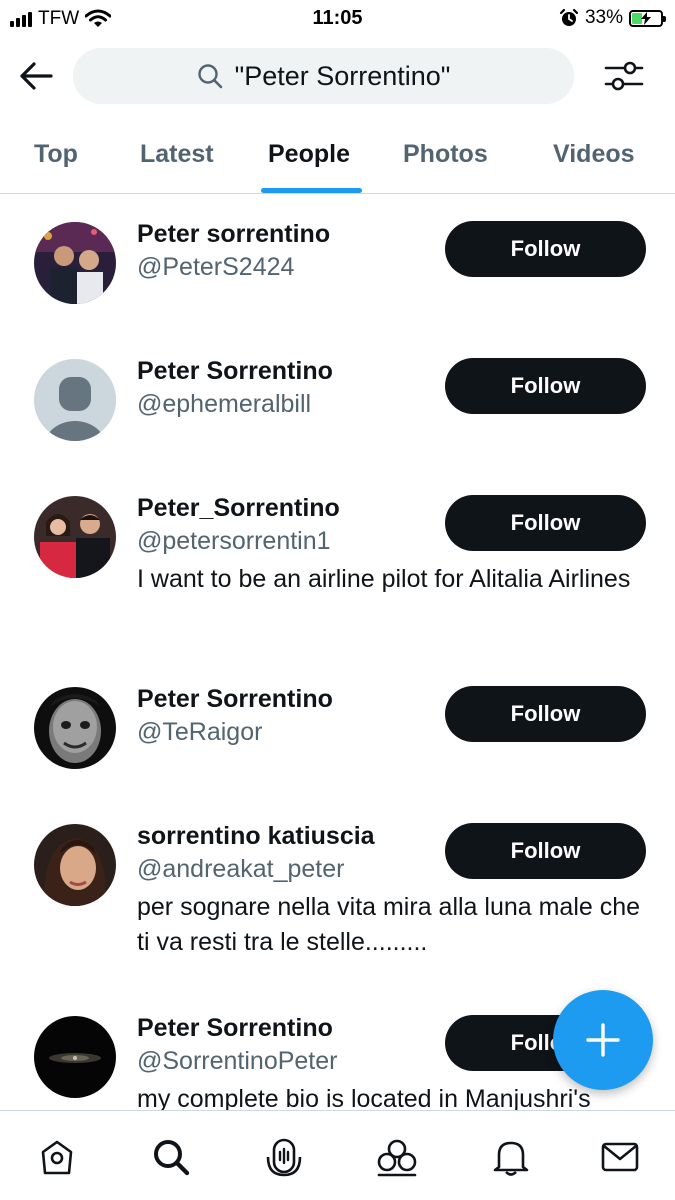 This screenshot has width=675, height=1200. I want to click on envelope-icon, so click(620, 1157).